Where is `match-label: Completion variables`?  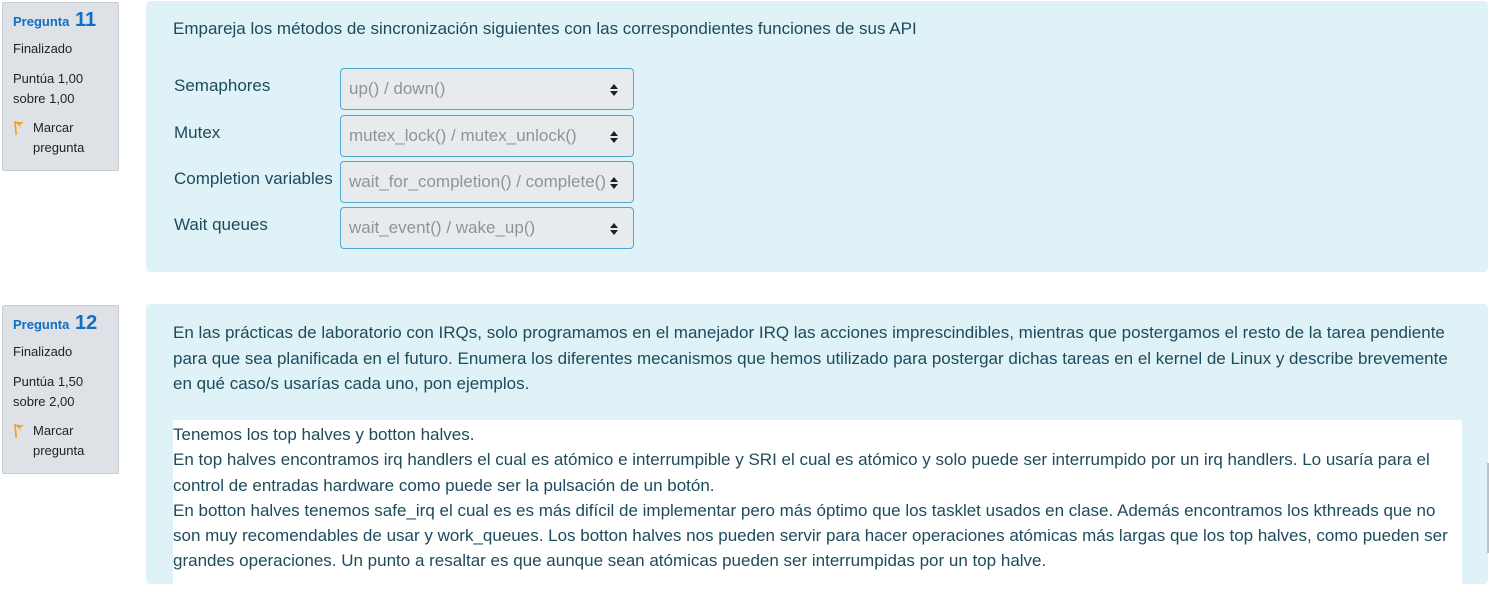 match-label: Completion variables is located at coordinates (253, 178).